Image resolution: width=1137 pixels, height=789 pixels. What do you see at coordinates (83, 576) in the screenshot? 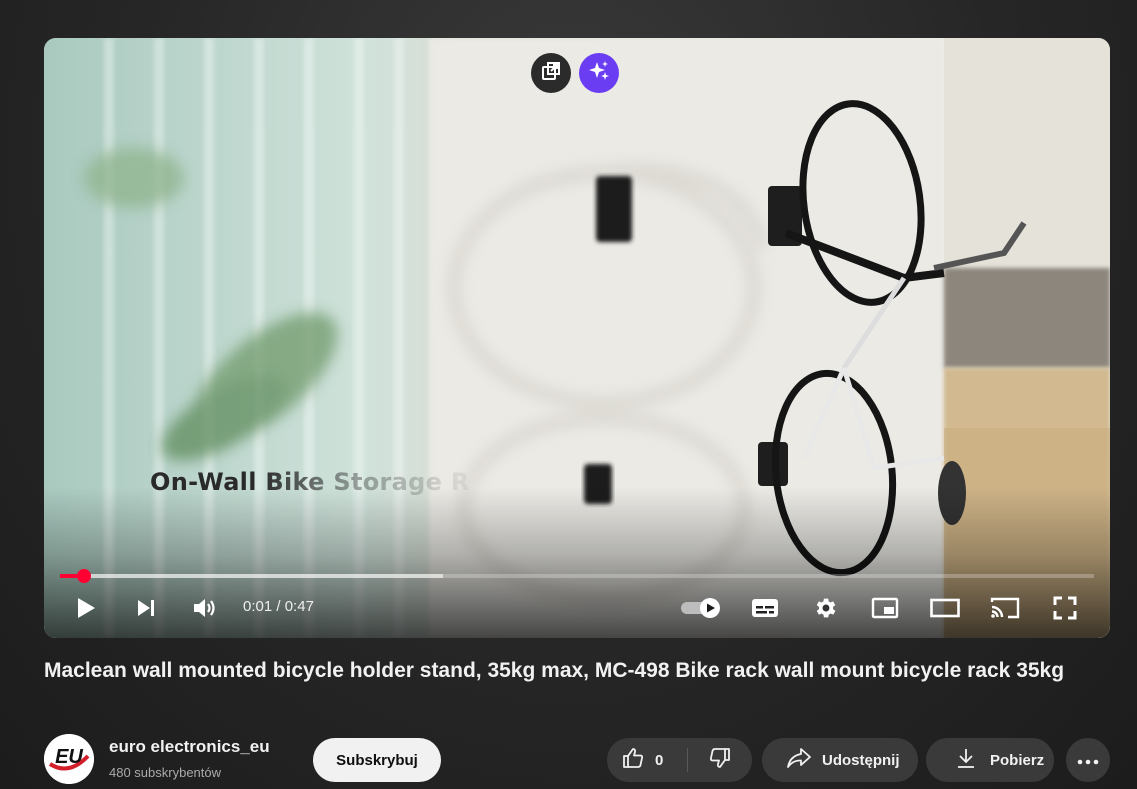
I see `progress-scrubber` at bounding box center [83, 576].